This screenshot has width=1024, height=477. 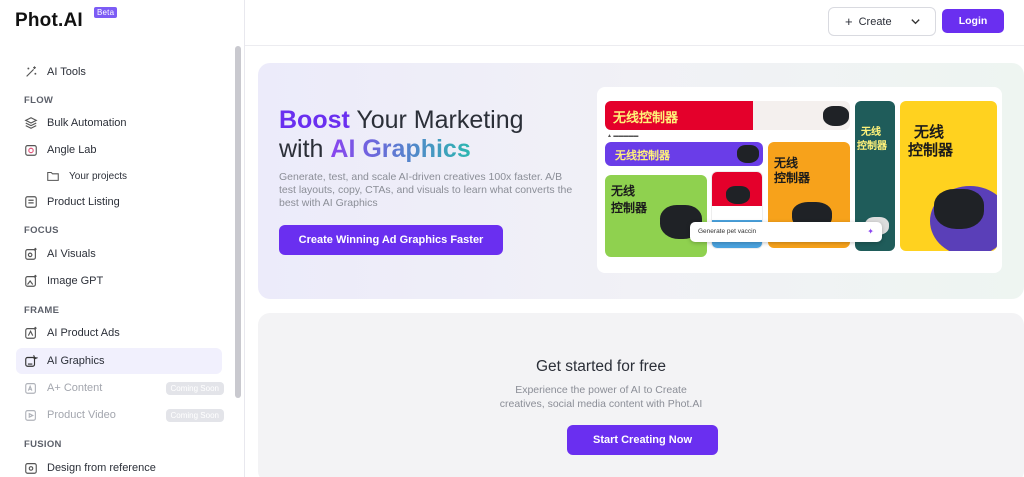 What do you see at coordinates (119, 254) in the screenshot?
I see `sidebar-item-ai-visuals: AI Visuals` at bounding box center [119, 254].